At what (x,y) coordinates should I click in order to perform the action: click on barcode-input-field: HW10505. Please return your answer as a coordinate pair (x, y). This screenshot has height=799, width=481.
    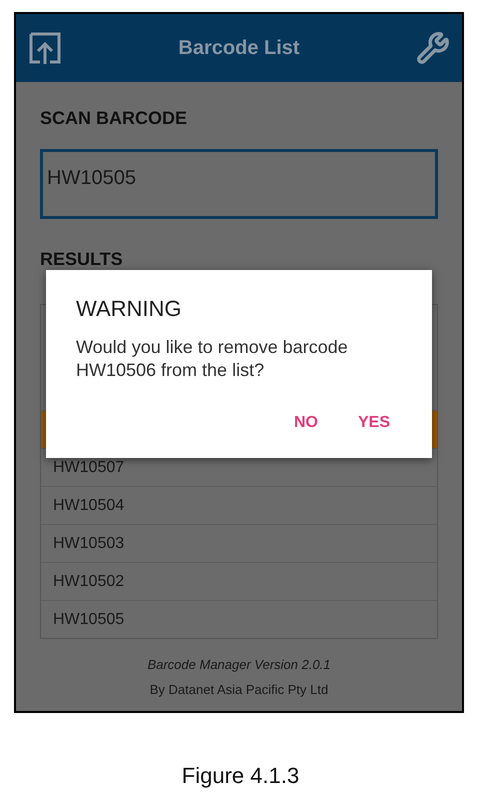
    Looking at the image, I should click on (239, 184).